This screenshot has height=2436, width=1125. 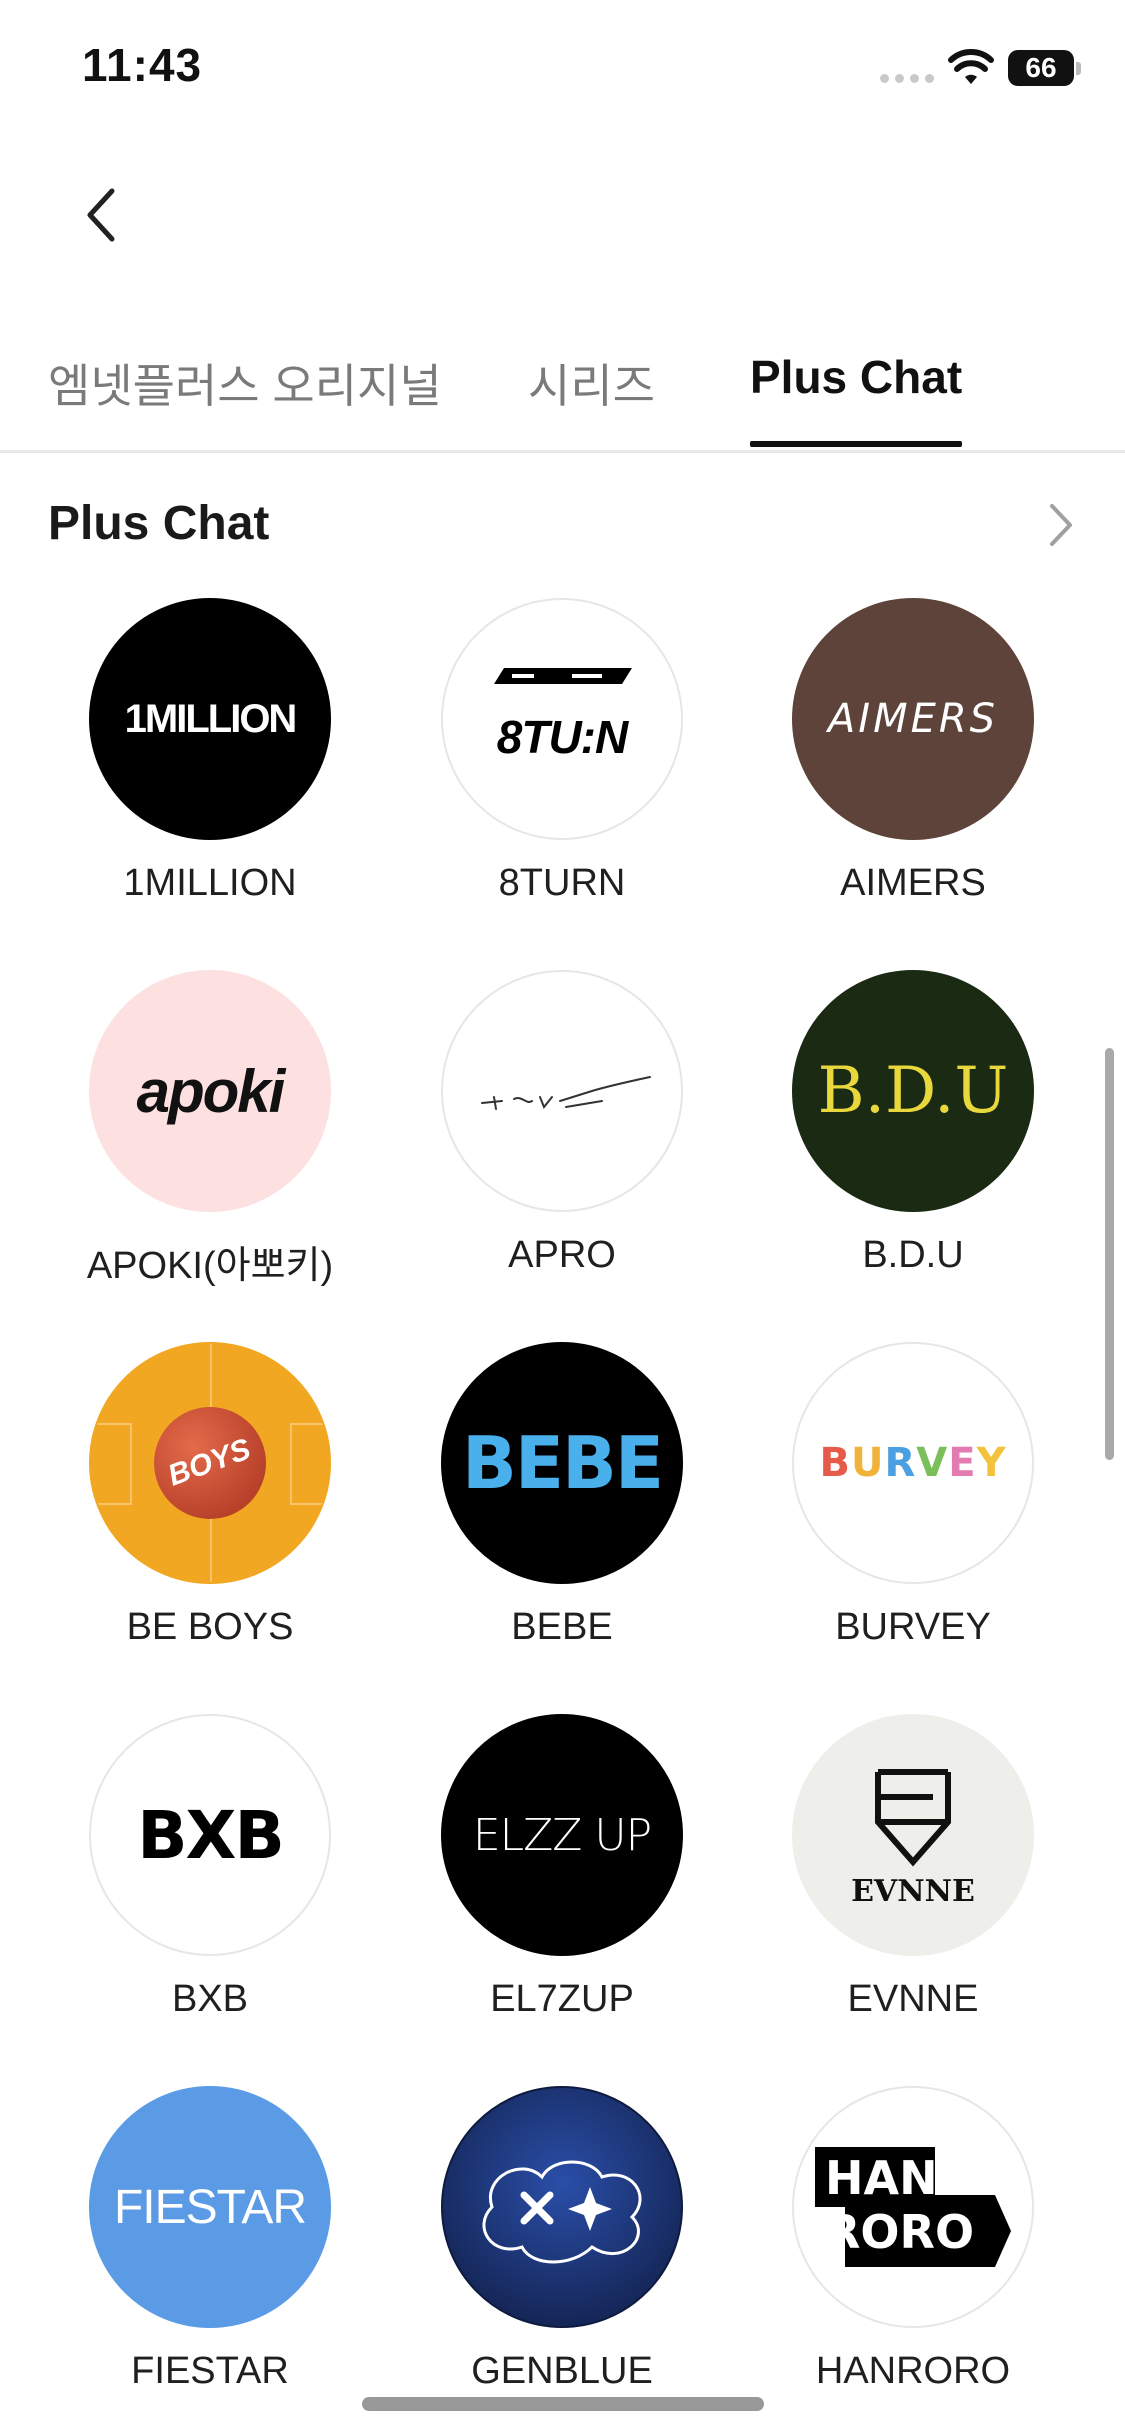 I want to click on section-title: Plus Chat, so click(x=159, y=523).